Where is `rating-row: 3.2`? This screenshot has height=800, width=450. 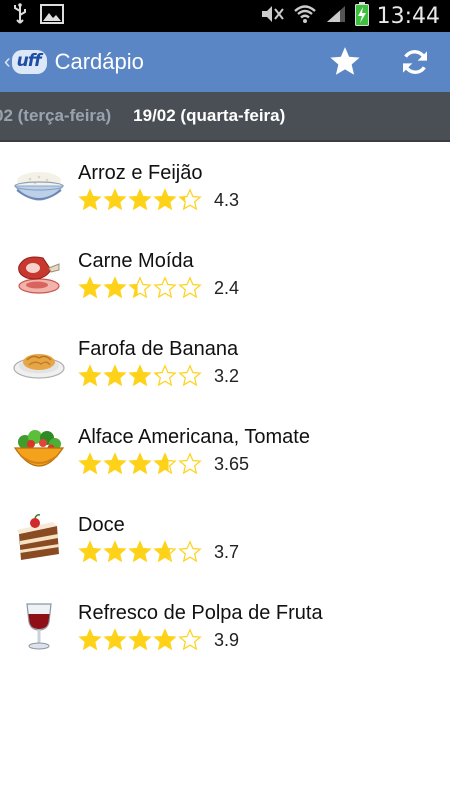 rating-row: 3.2 is located at coordinates (158, 376).